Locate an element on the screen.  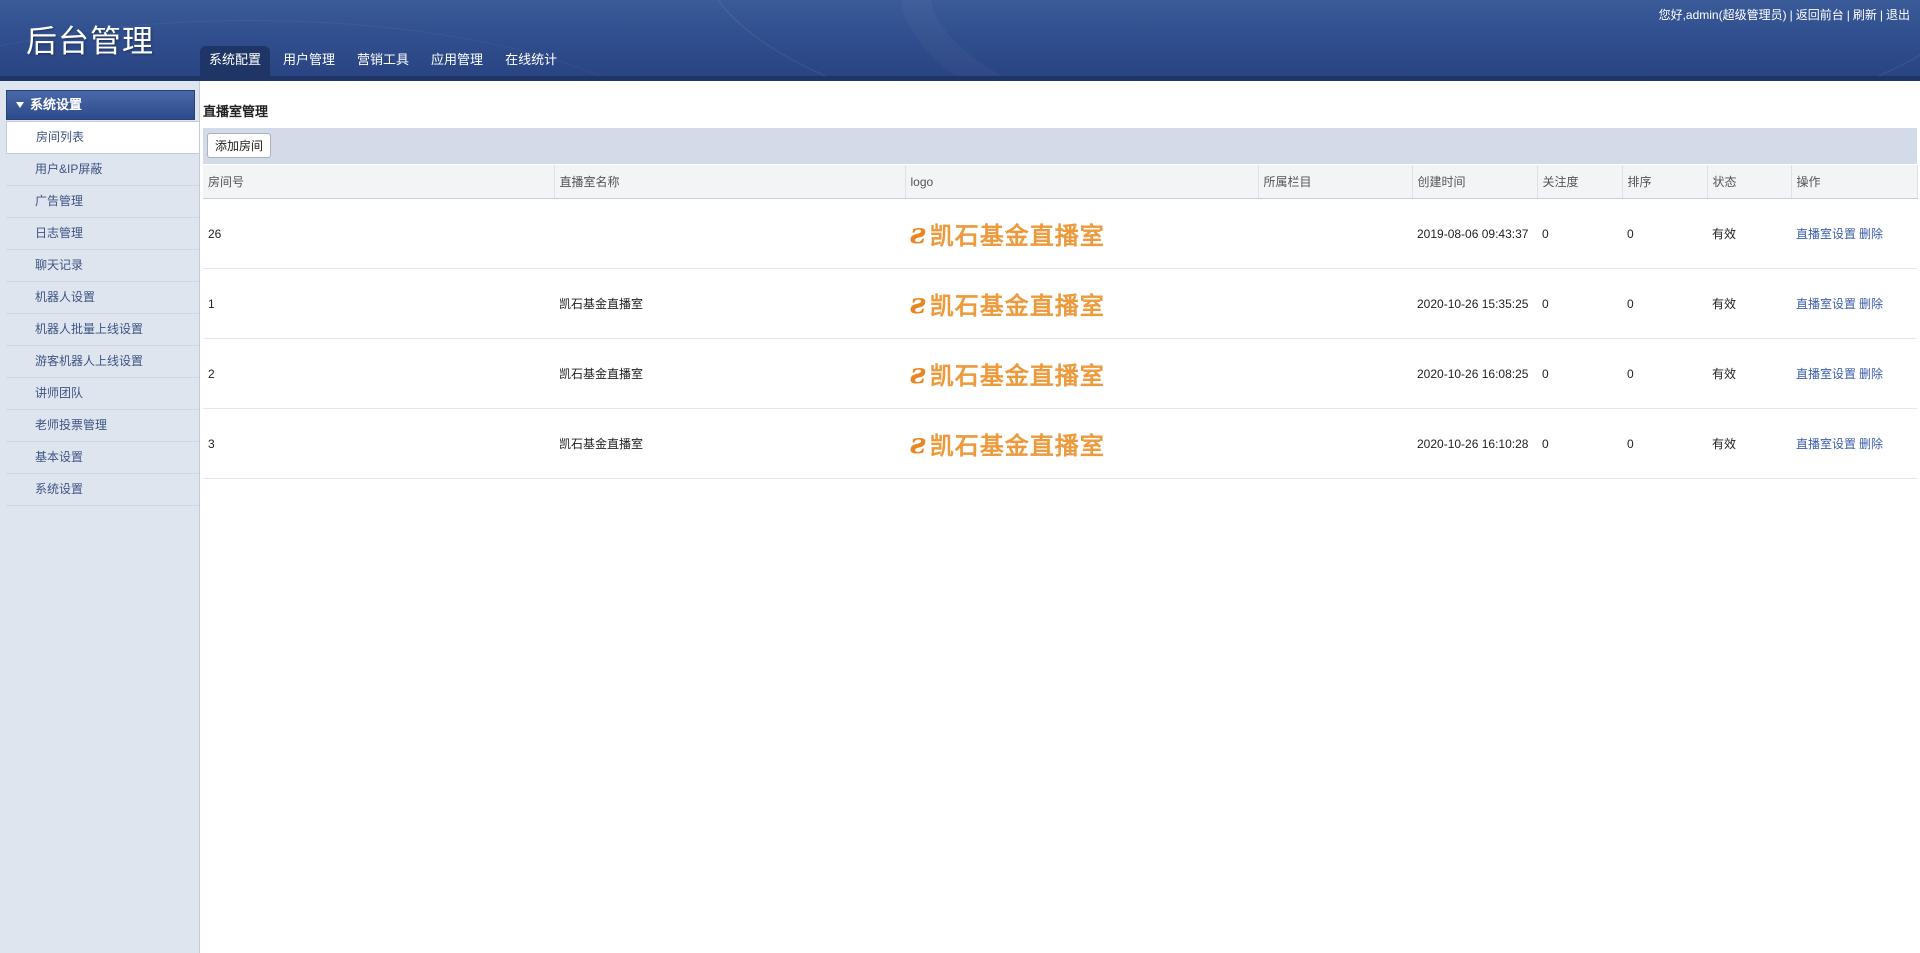
column-header: 状态 is located at coordinates (1749, 182).